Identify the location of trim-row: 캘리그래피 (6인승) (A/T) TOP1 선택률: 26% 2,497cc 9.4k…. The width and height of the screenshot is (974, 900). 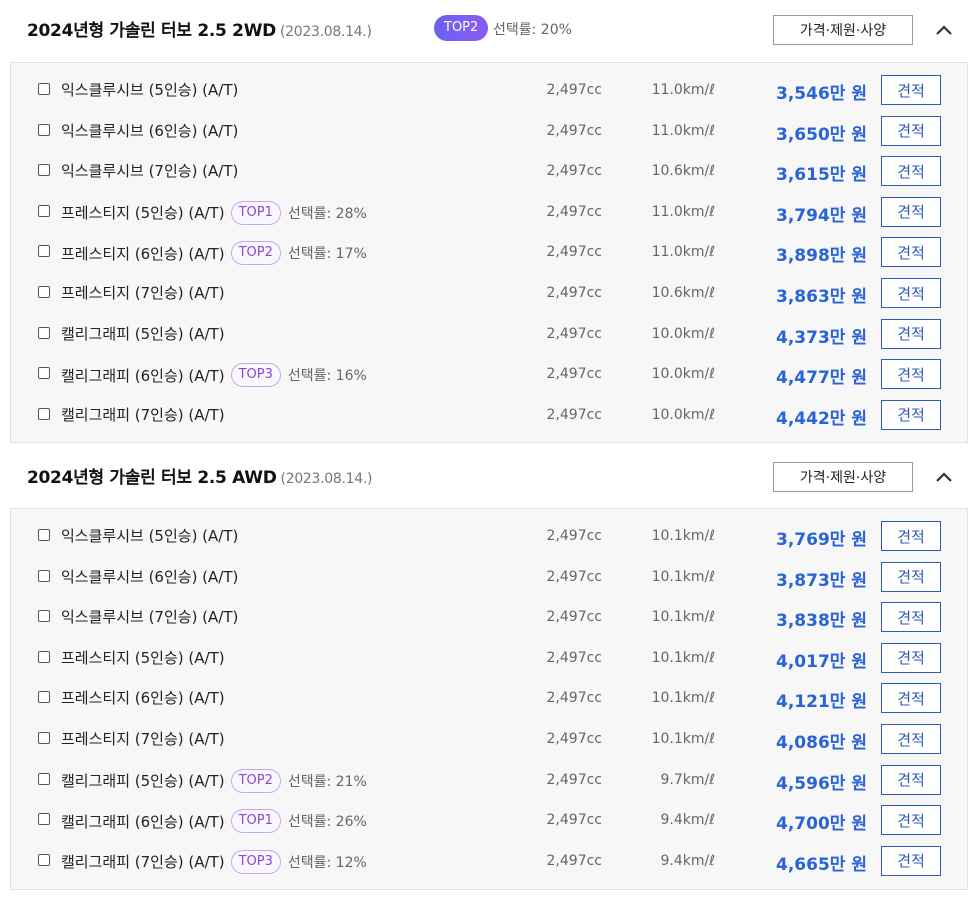
(490, 820).